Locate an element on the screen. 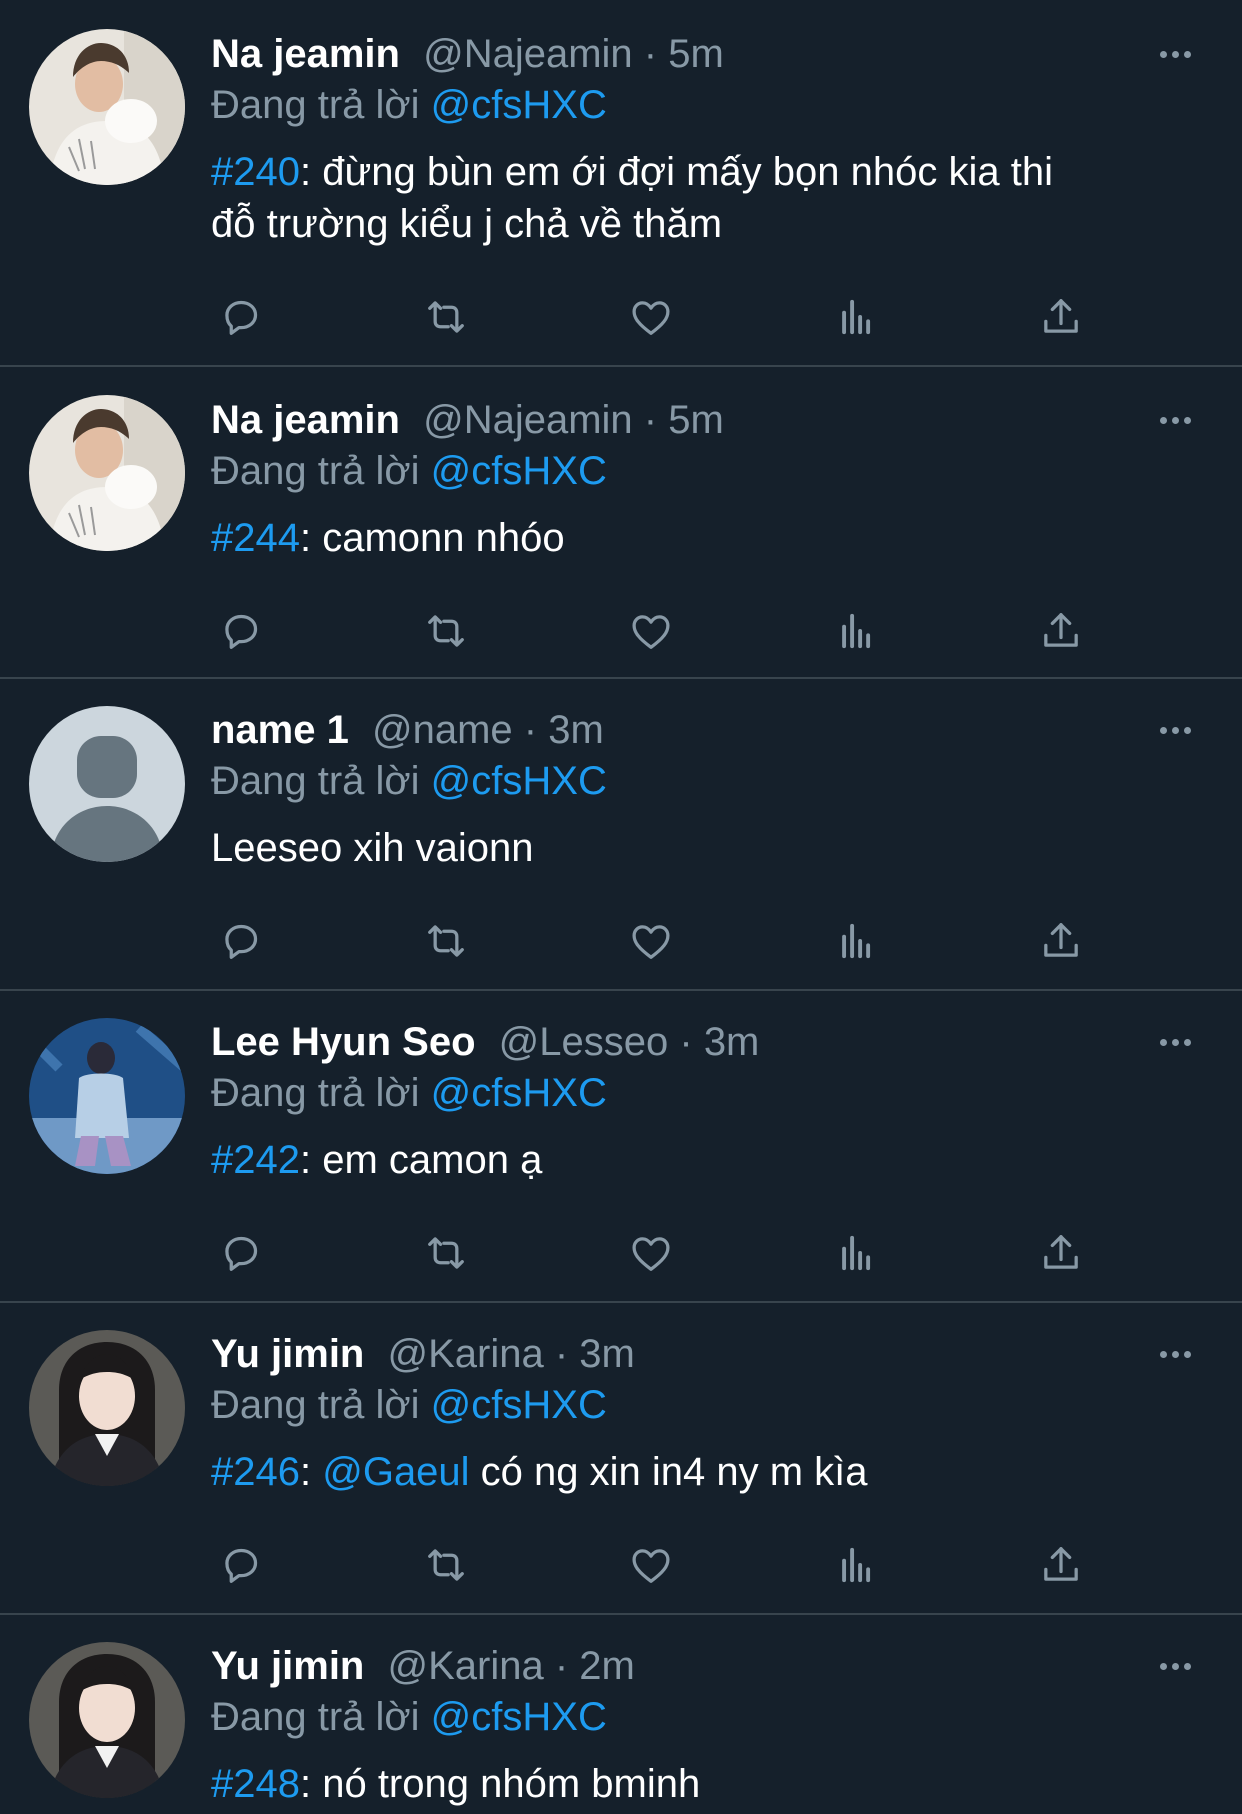  bar-chart-icon is located at coordinates (856, 317).